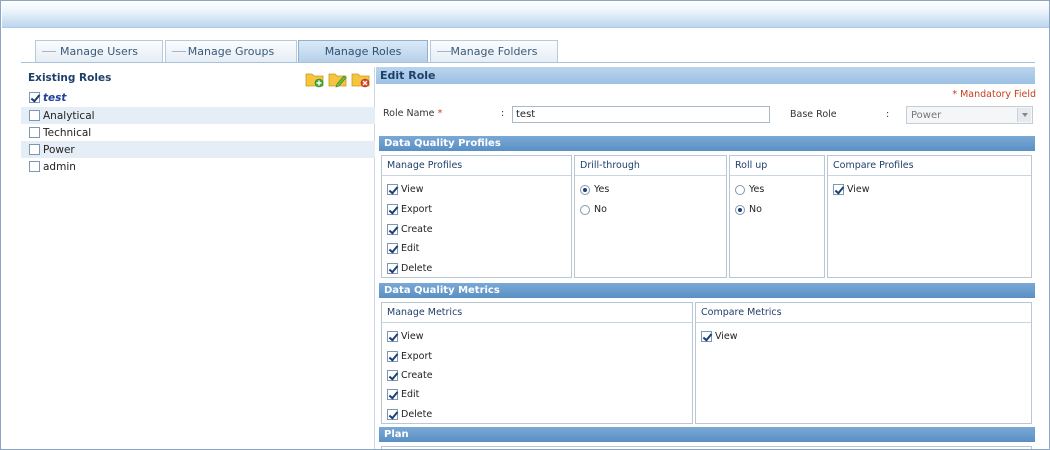  What do you see at coordinates (851, 189) in the screenshot?
I see `compare-profiles-view-option: View` at bounding box center [851, 189].